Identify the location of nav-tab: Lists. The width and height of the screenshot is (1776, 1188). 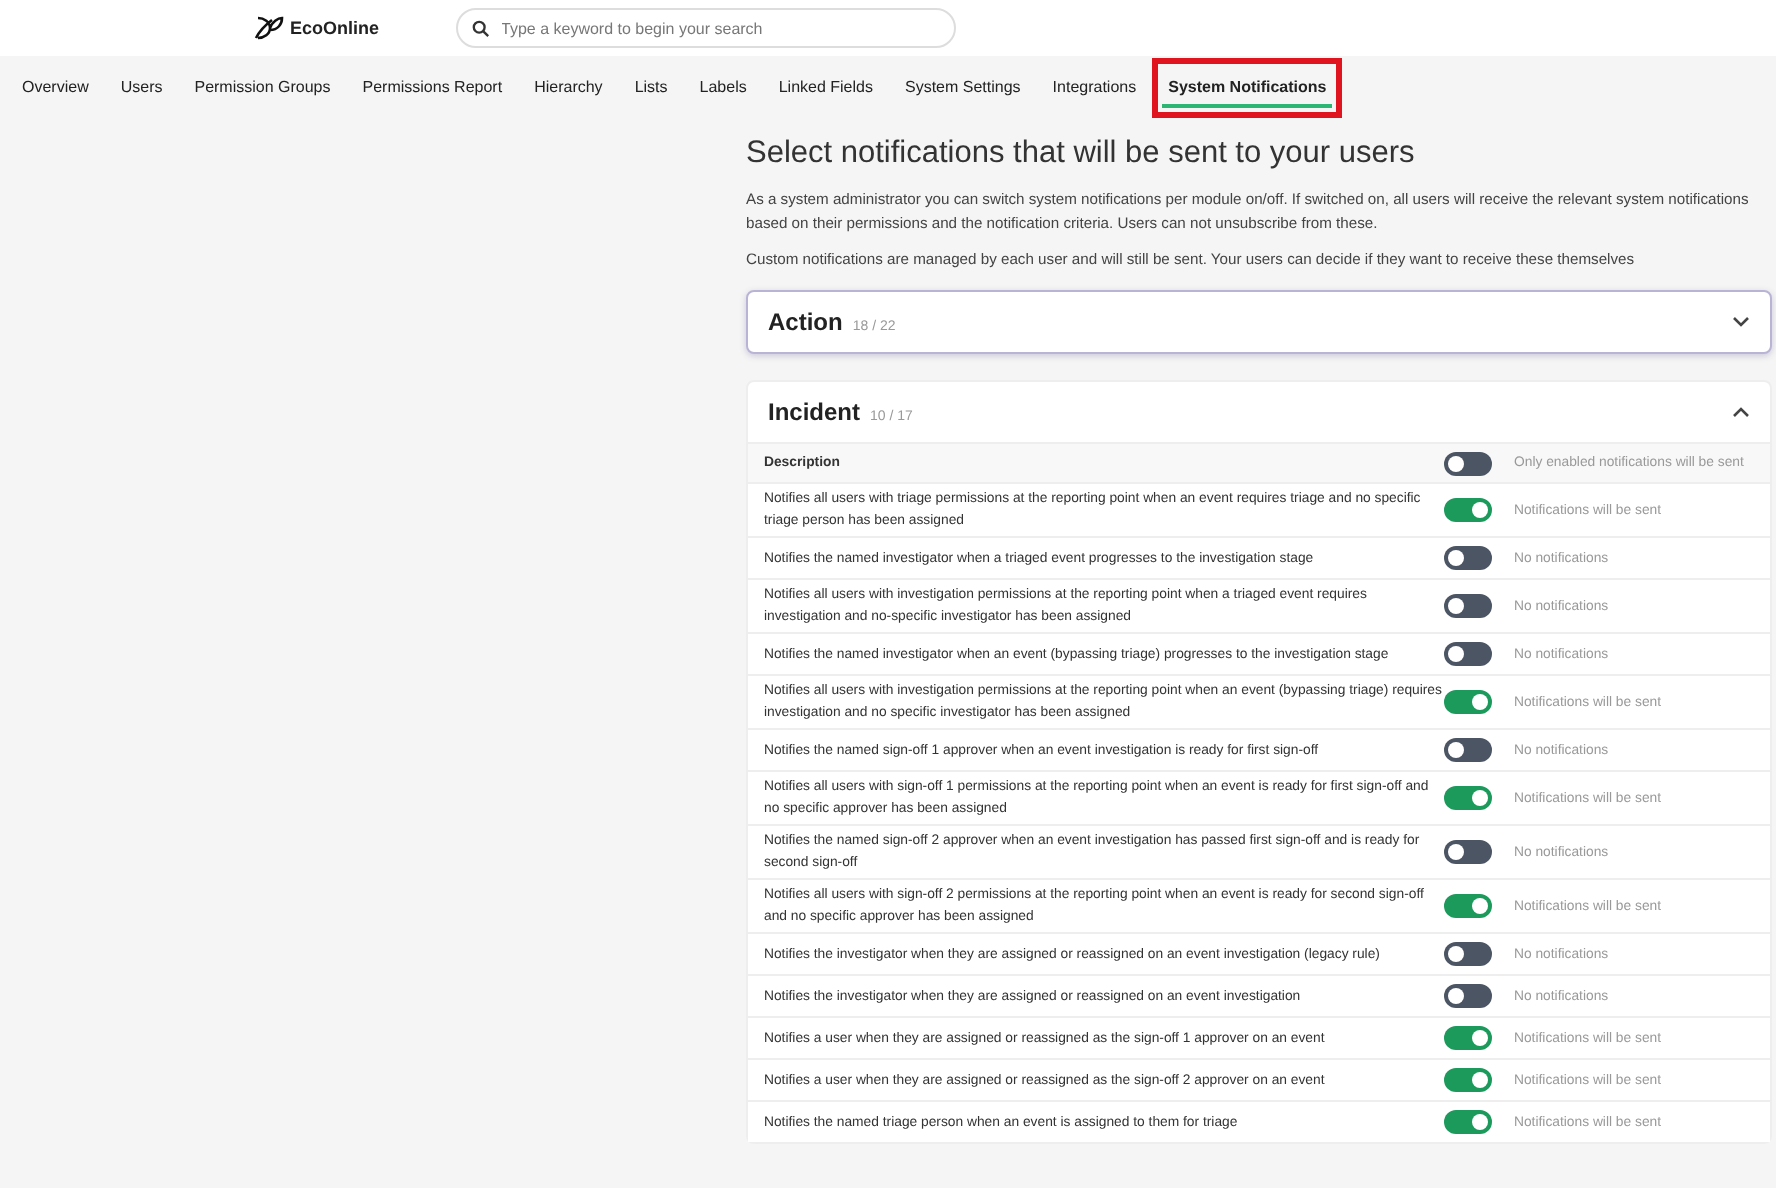
(651, 88).